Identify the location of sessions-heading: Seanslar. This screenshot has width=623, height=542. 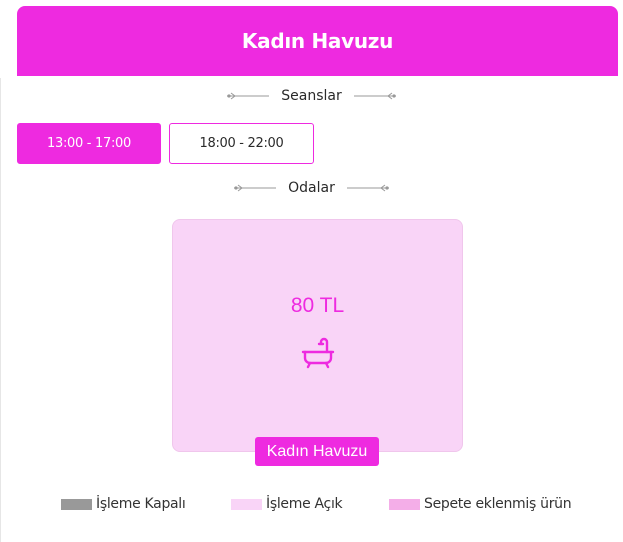
(311, 96).